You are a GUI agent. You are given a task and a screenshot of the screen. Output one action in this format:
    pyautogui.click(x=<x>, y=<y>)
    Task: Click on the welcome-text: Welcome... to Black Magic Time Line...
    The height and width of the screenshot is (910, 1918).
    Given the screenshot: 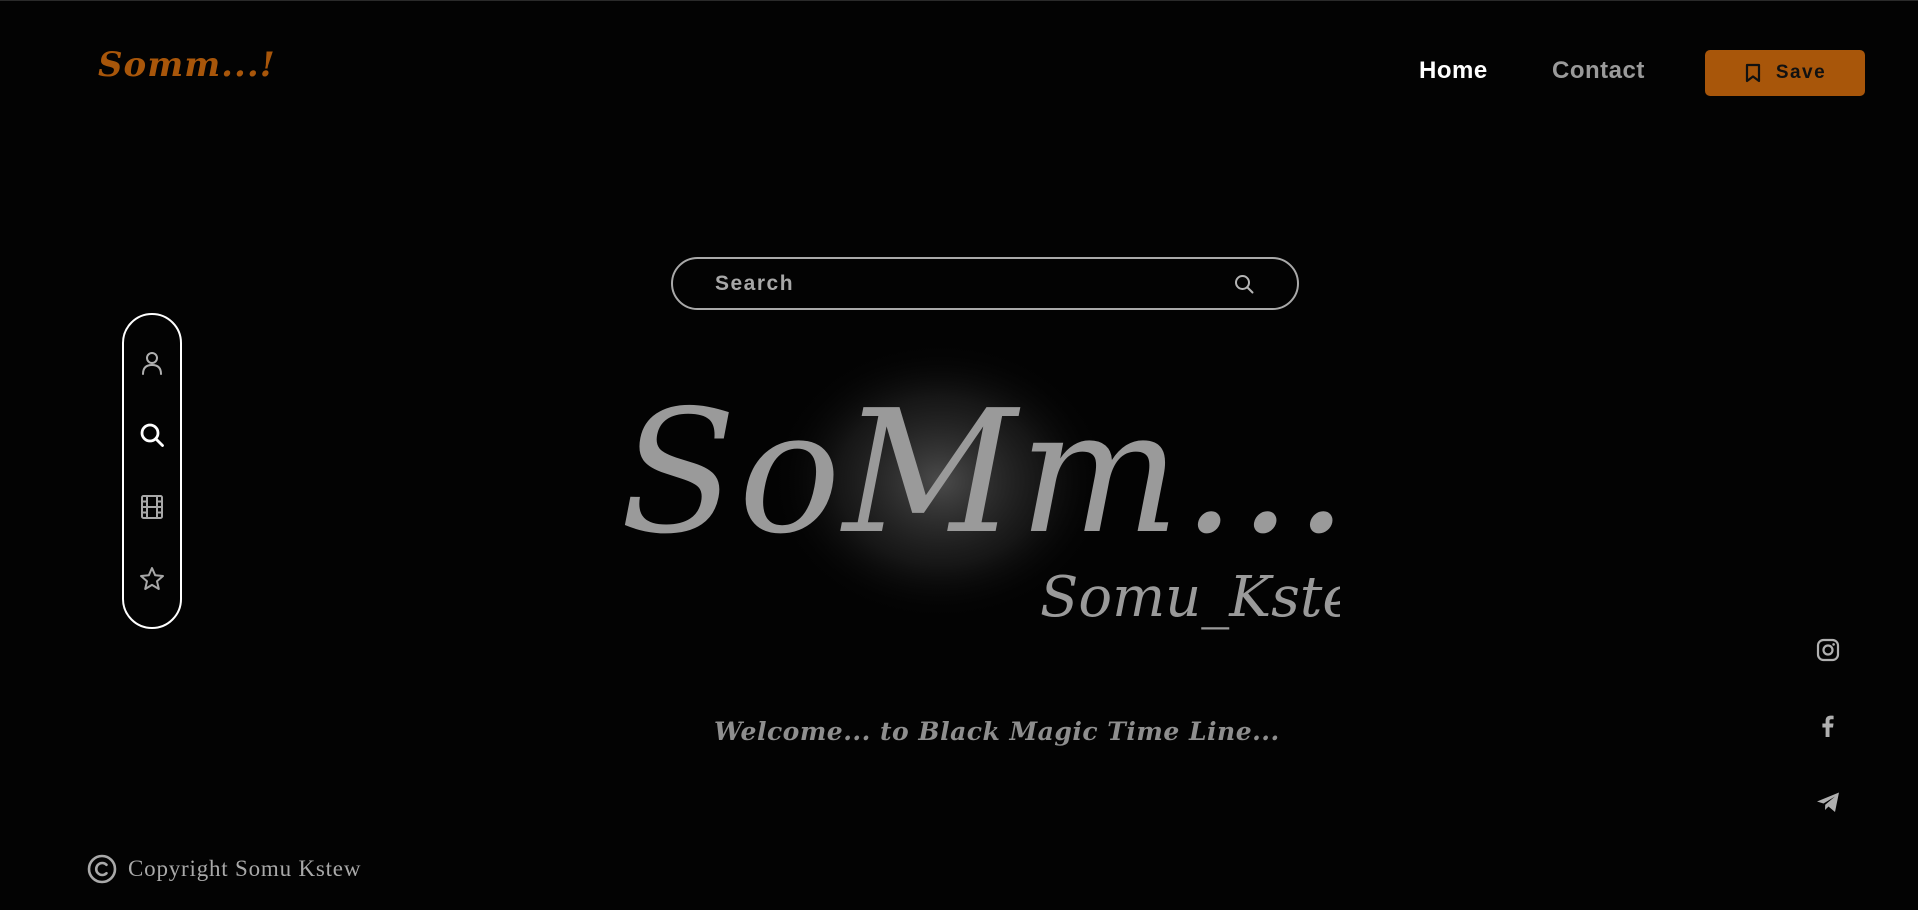 What is the action you would take?
    pyautogui.click(x=997, y=731)
    